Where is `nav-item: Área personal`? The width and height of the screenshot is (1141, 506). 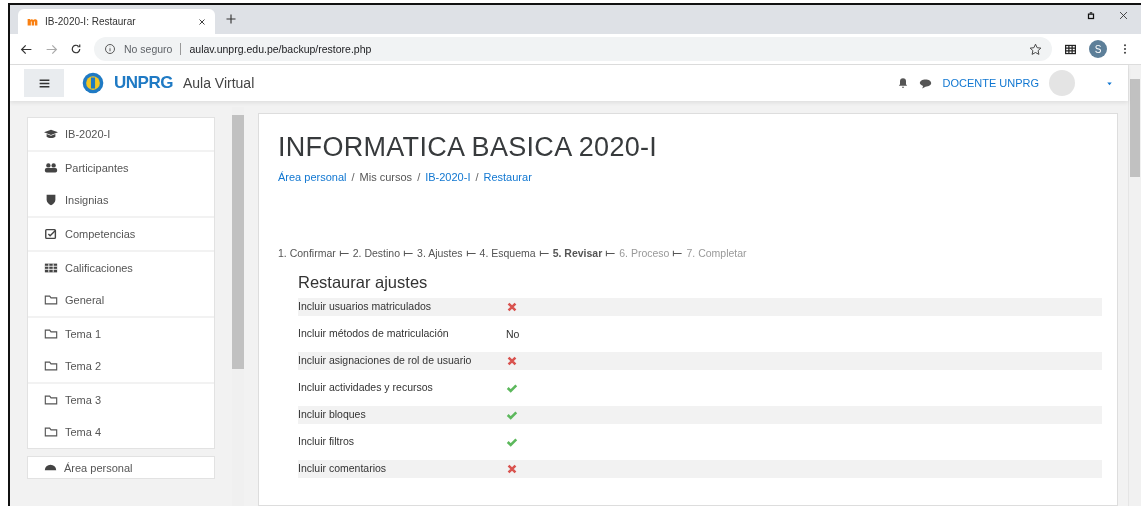 nav-item: Área personal is located at coordinates (121, 467).